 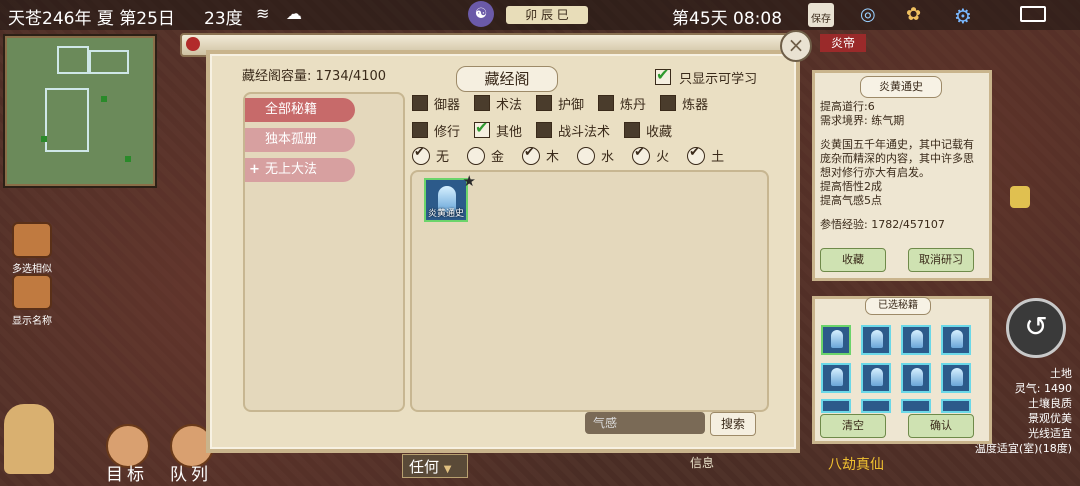 I want to click on element-metal: 金, so click(x=485, y=155).